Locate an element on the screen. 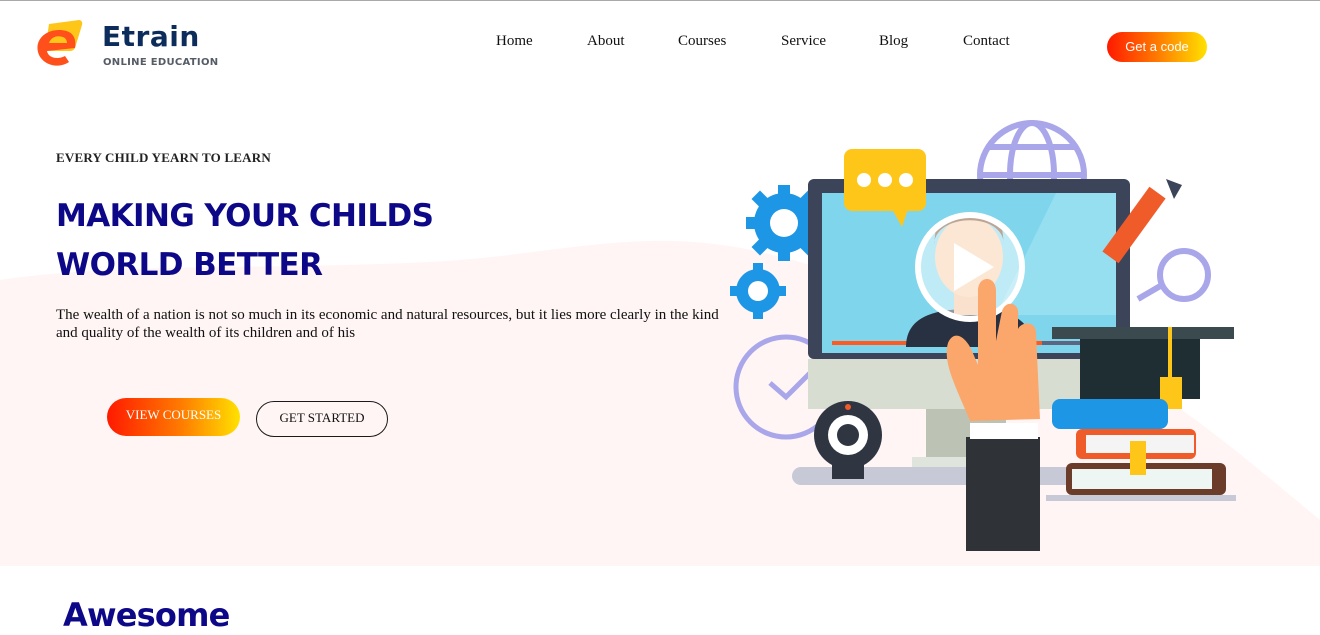 The height and width of the screenshot is (635, 1320). get-started-button: GET STARTED is located at coordinates (322, 419).